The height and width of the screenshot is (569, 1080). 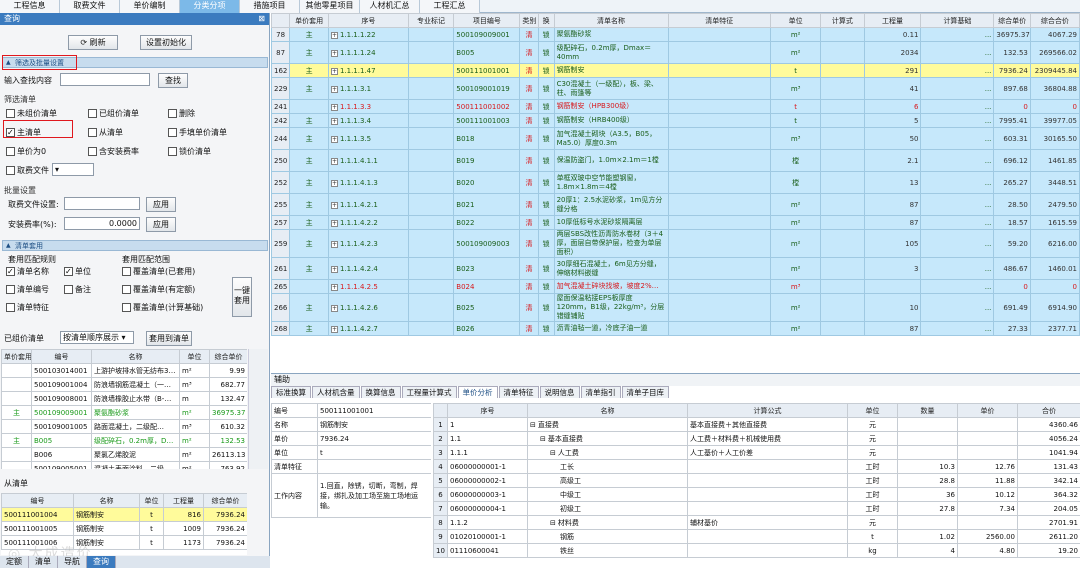 I want to click on tab-6: 人材机汇总, so click(x=390, y=6).